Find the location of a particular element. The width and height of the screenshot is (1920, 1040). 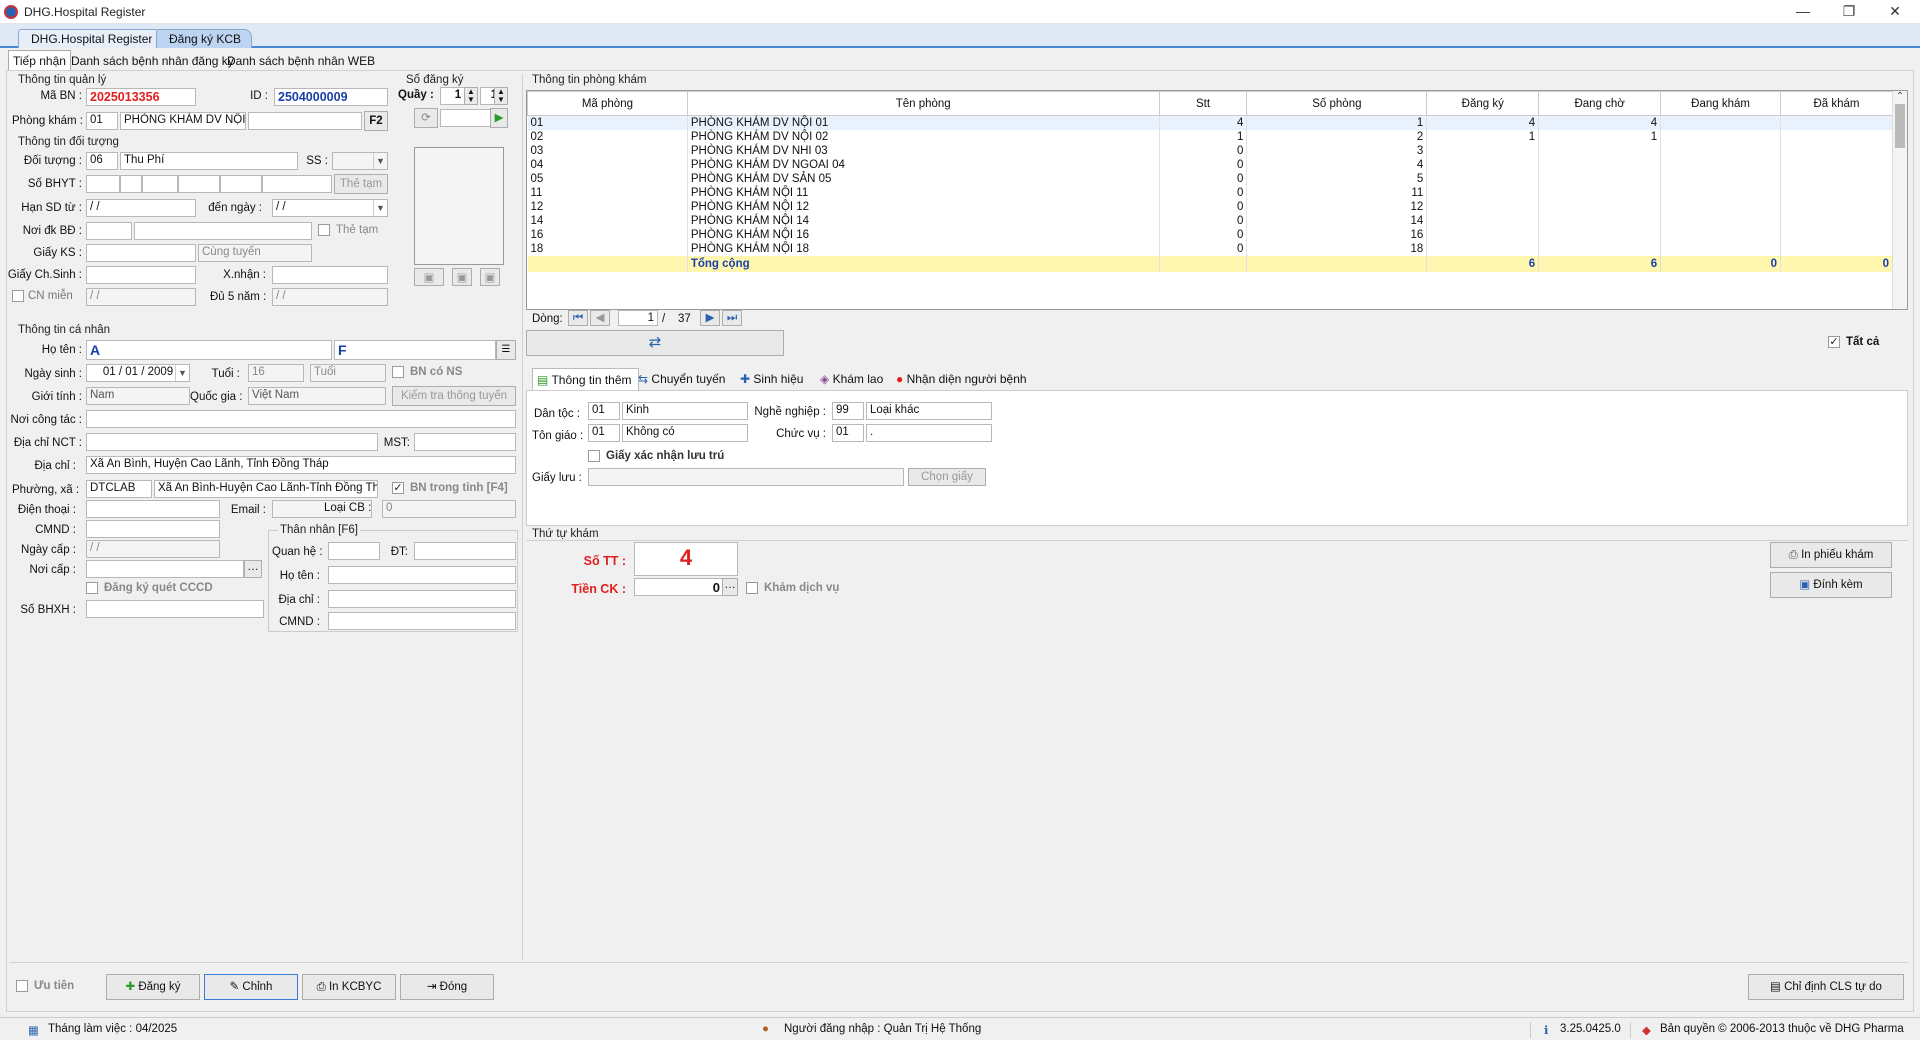

play-icon: ▶ is located at coordinates (499, 118).